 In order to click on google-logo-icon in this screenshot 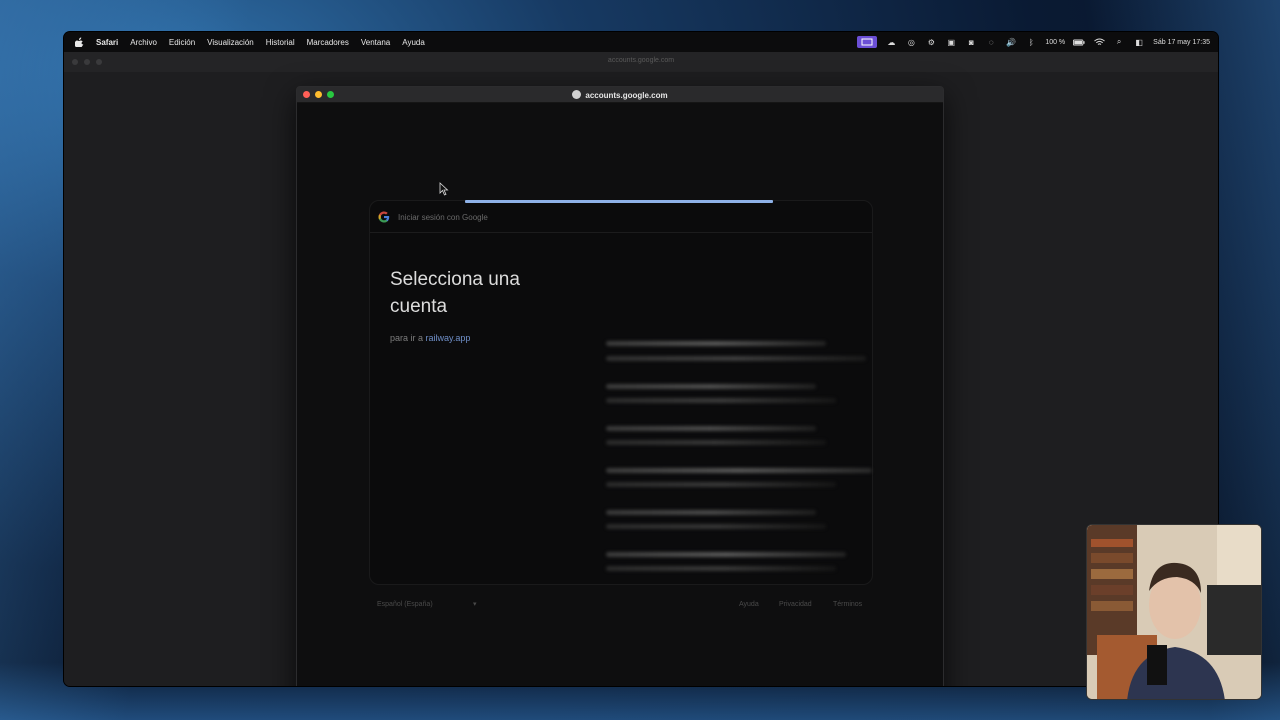, I will do `click(384, 217)`.